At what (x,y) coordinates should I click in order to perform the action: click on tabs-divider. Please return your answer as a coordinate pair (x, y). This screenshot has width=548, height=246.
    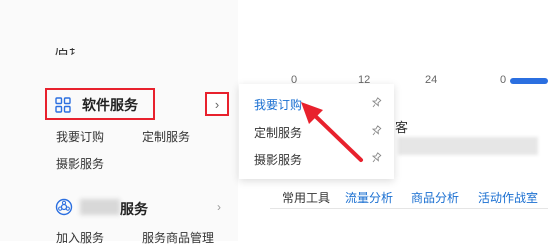
    Looking at the image, I should click on (409, 208).